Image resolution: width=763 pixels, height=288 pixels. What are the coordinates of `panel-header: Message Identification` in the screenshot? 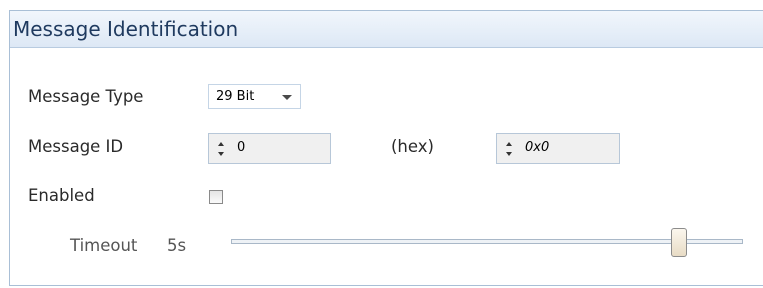 It's located at (386, 29).